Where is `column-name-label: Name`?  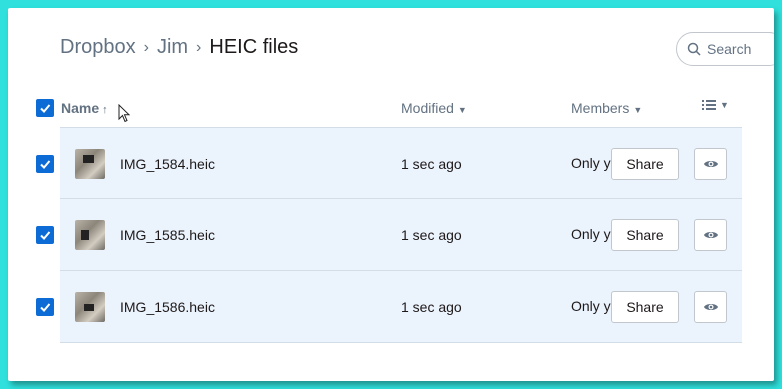 column-name-label: Name is located at coordinates (80, 108).